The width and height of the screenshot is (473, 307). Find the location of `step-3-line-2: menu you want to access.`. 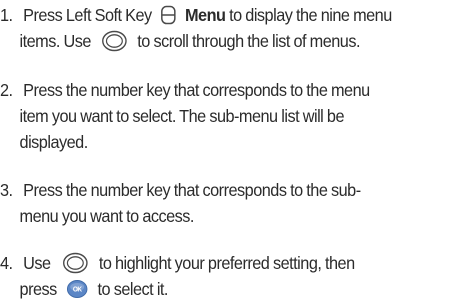

step-3-line-2: menu you want to access. is located at coordinates (107, 216).